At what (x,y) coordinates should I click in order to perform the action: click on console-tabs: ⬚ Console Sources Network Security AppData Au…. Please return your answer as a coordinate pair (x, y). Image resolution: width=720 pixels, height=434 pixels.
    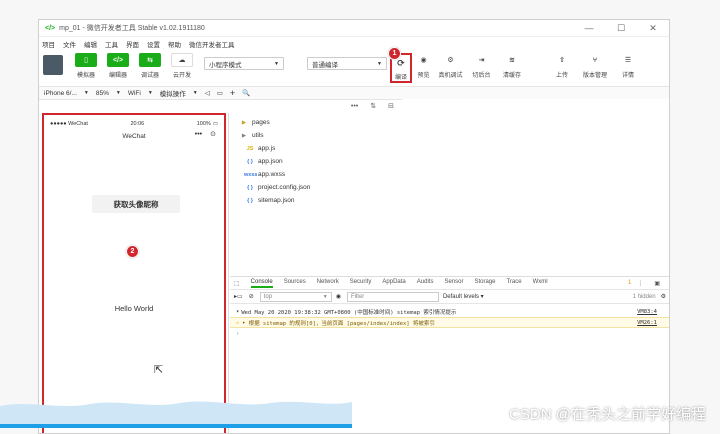
    Looking at the image, I should click on (449, 283).